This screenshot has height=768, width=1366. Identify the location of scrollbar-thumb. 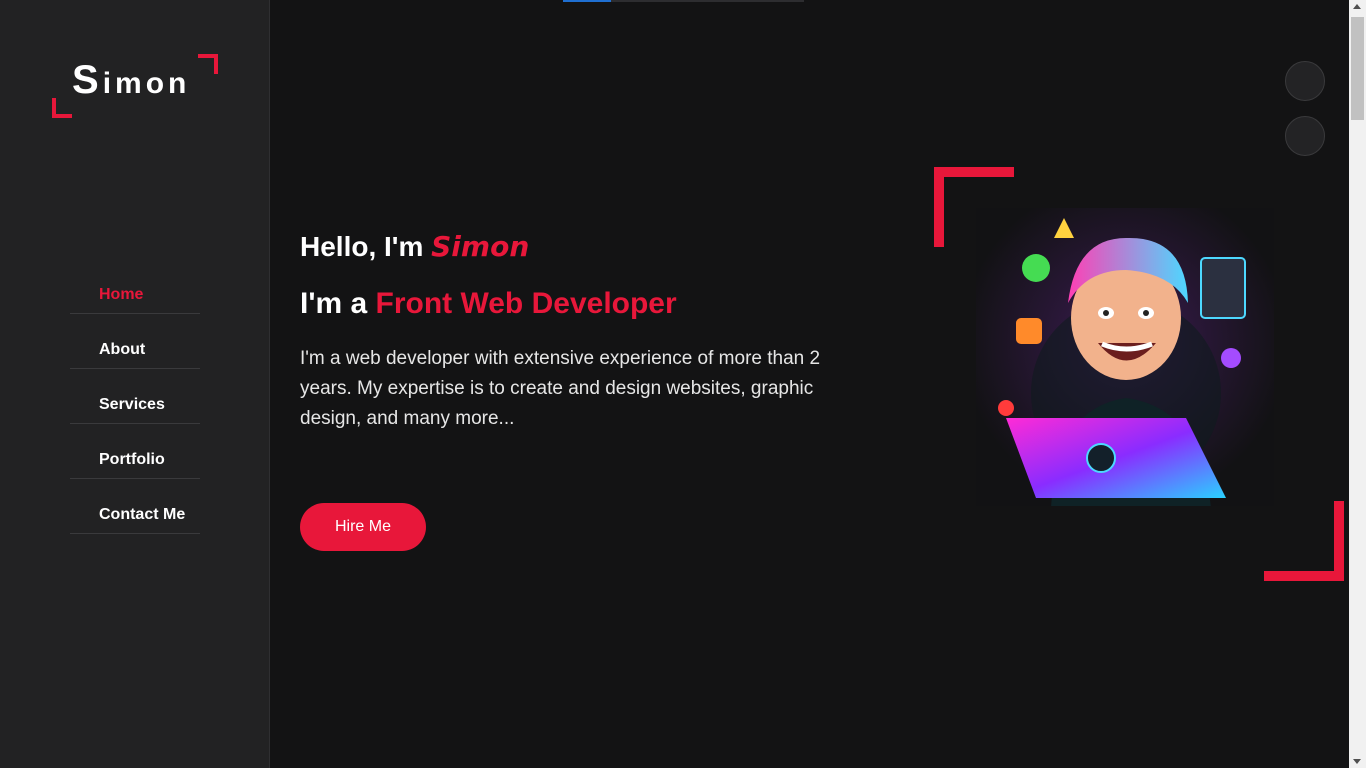
(1357, 68).